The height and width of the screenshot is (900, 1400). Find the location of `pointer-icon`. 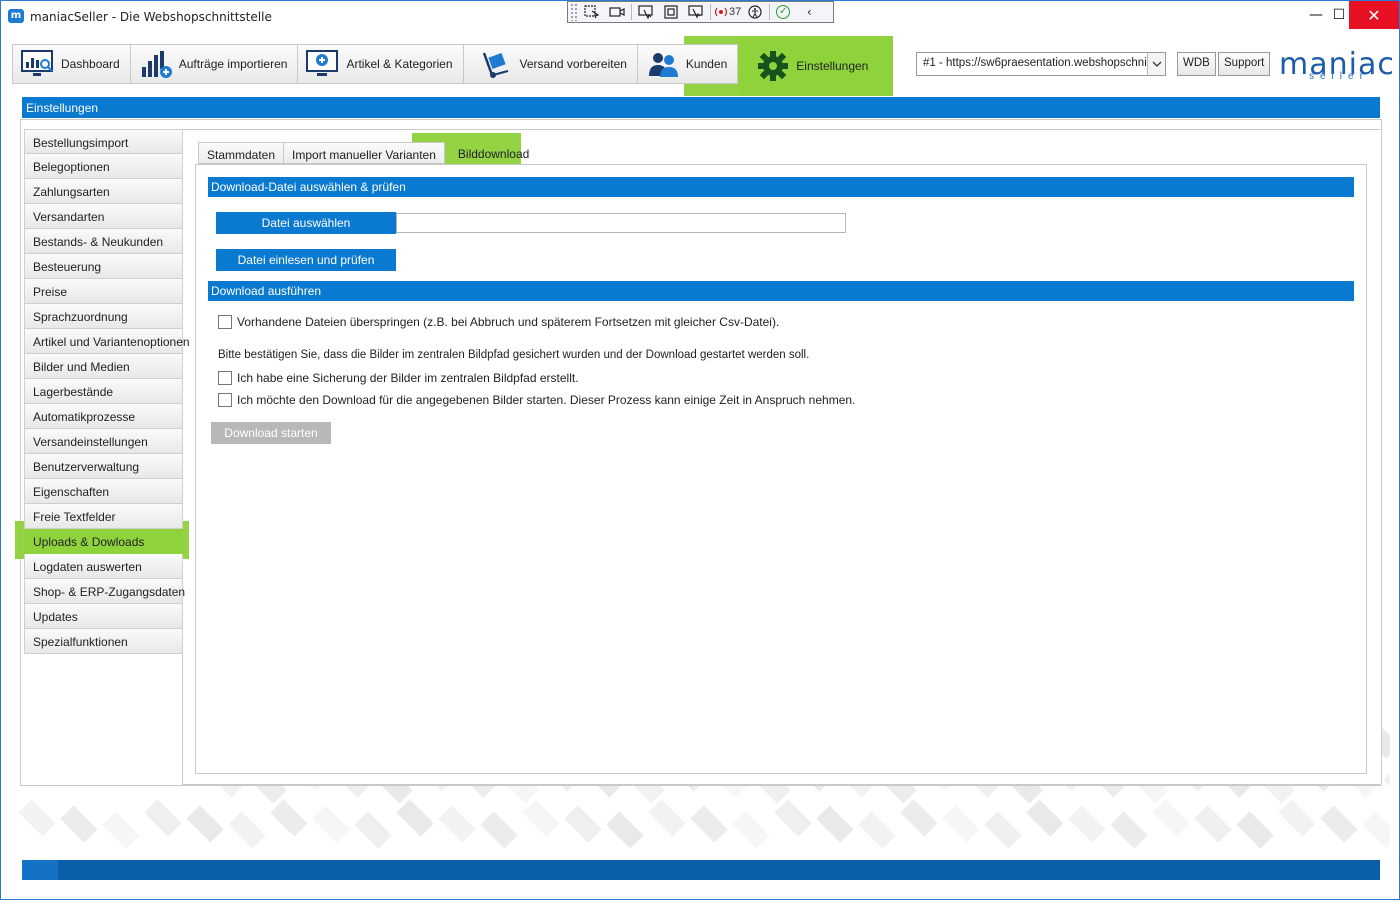

pointer-icon is located at coordinates (646, 12).